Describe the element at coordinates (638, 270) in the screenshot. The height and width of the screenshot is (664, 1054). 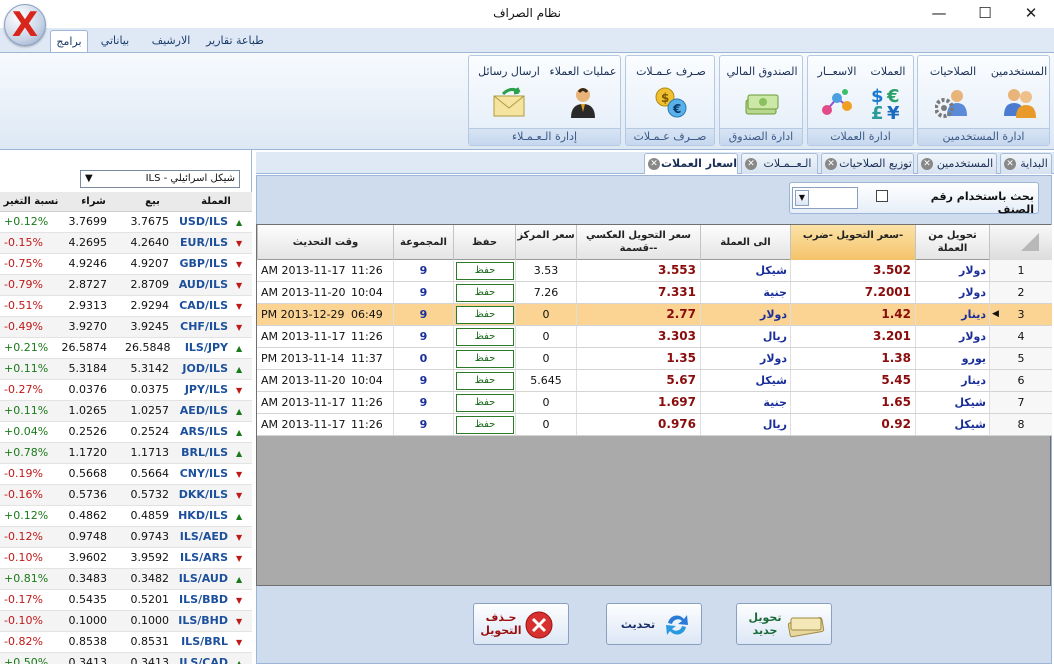
I see `inverse-rate: 3.553` at that location.